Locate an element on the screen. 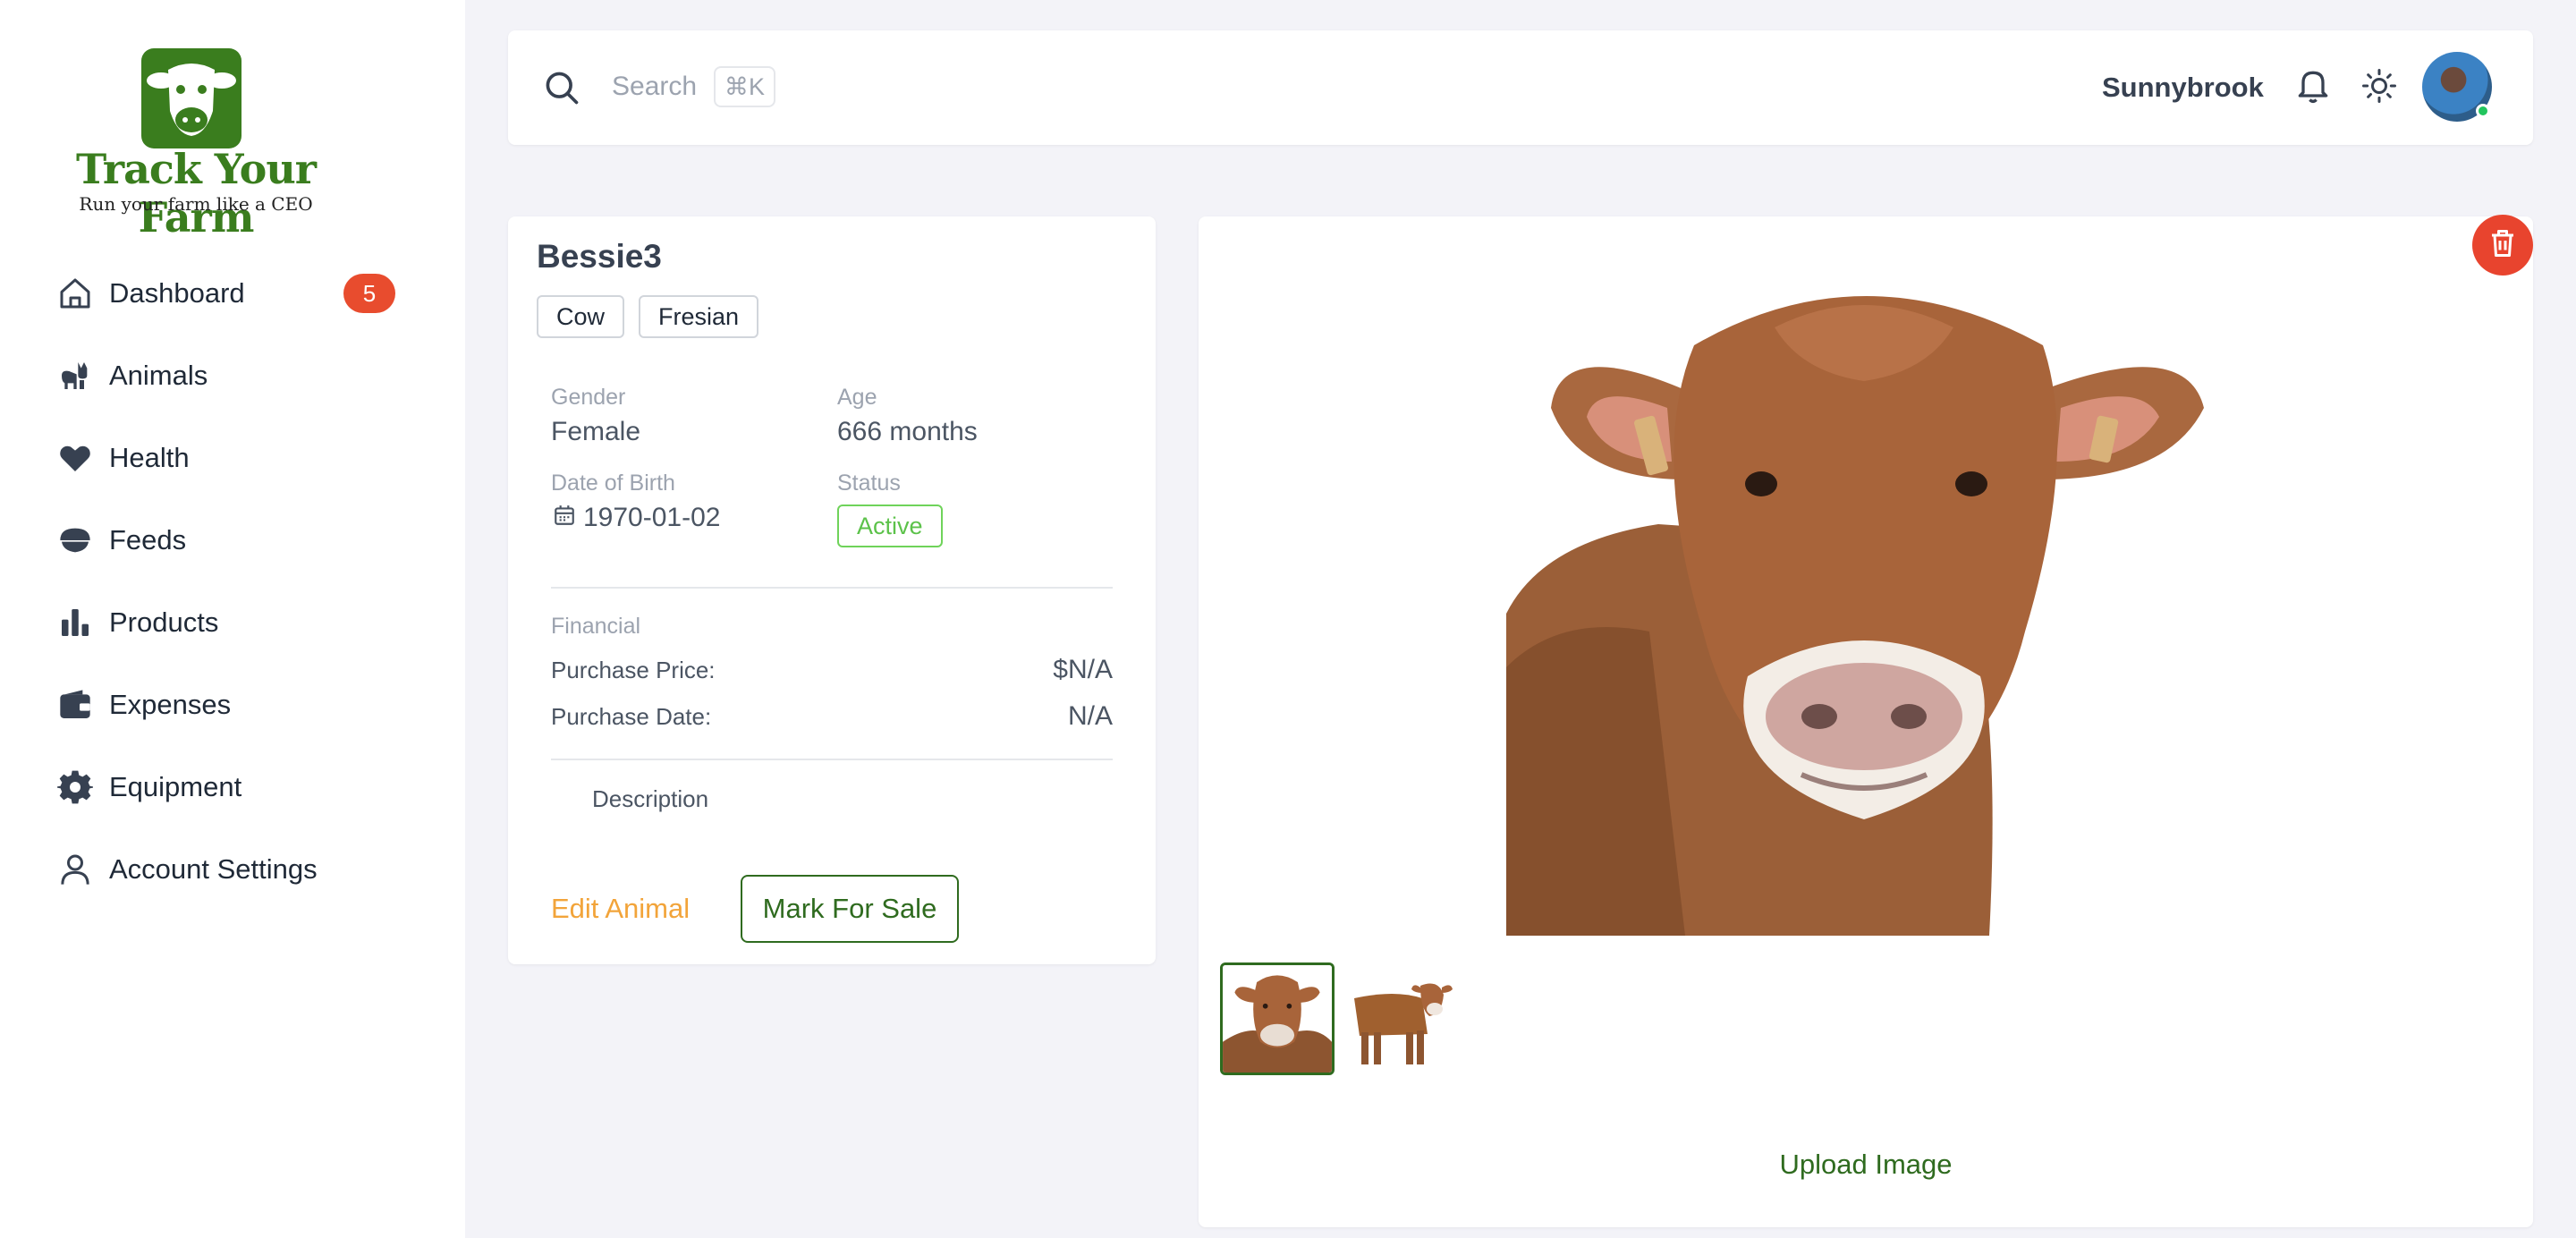 The image size is (2576, 1238). delete-image-button is located at coordinates (2502, 245).